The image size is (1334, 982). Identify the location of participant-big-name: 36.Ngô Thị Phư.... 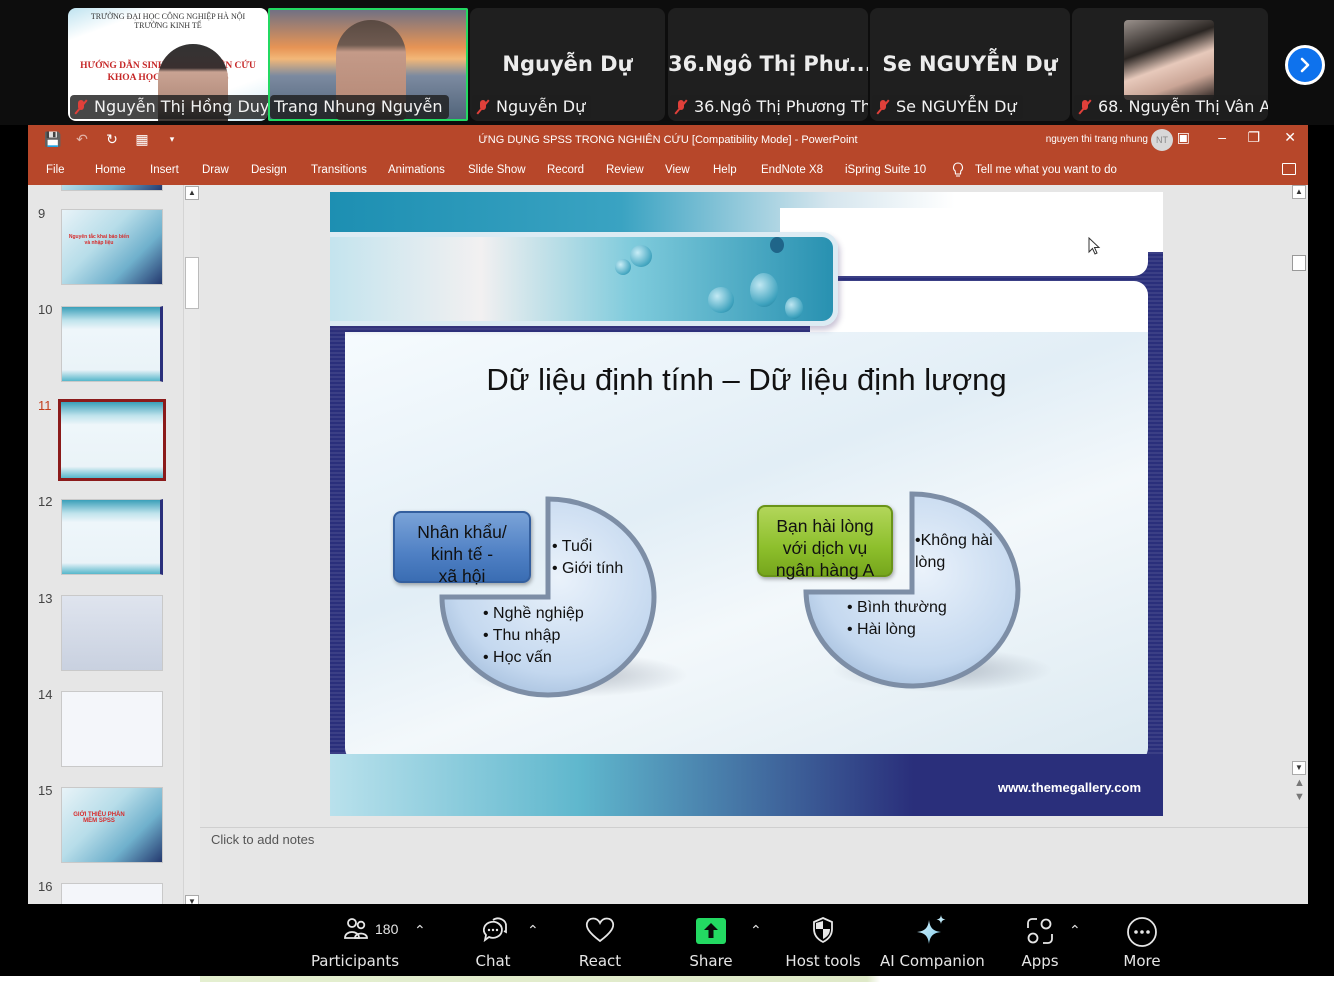
(768, 64).